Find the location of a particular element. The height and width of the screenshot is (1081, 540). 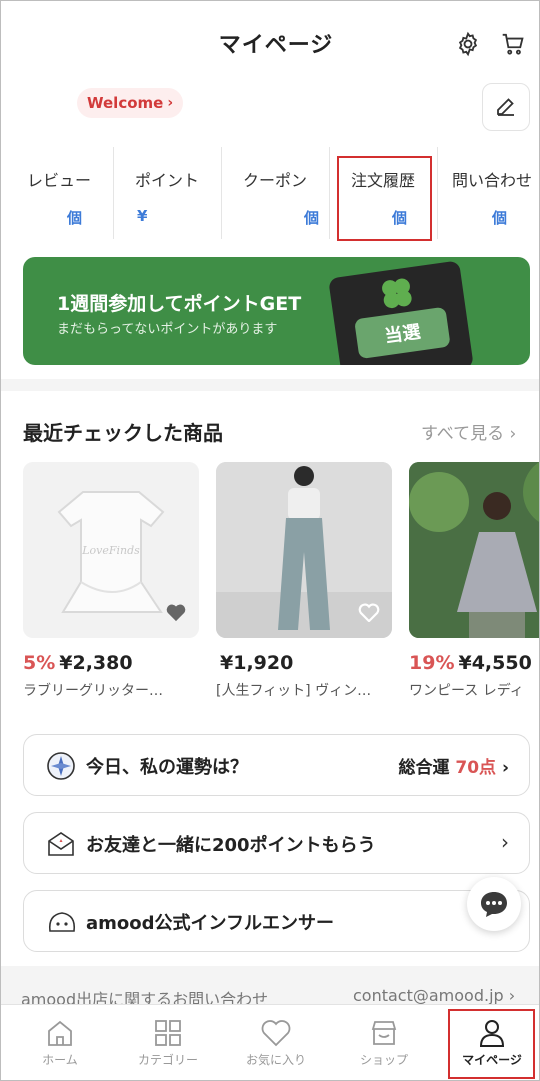

chat-button is located at coordinates (494, 904).